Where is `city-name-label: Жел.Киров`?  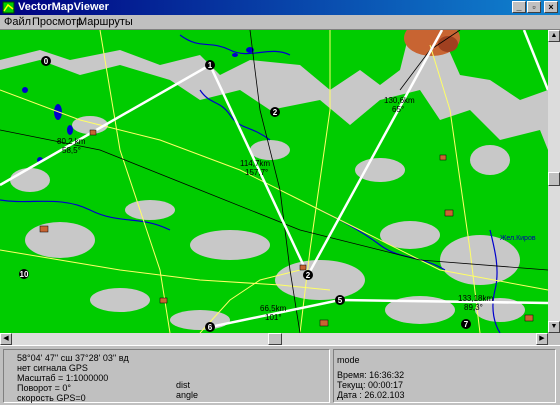 city-name-label: Жел.Киров is located at coordinates (518, 238).